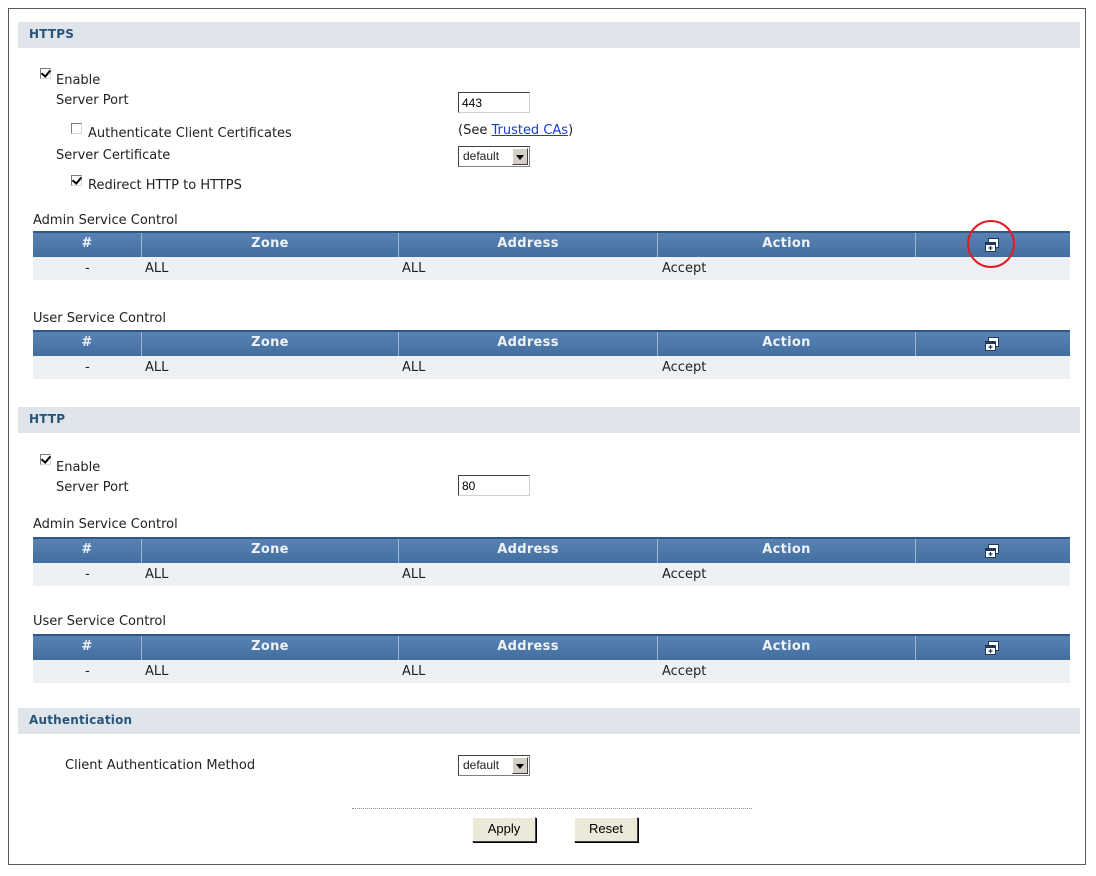  Describe the element at coordinates (76, 128) in the screenshot. I see `auth-client-cert-checkbox` at that location.